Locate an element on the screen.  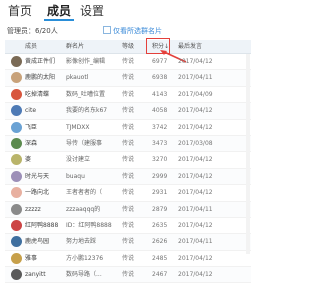
member-card: 我要的名东k67 is located at coordinates (87, 111).